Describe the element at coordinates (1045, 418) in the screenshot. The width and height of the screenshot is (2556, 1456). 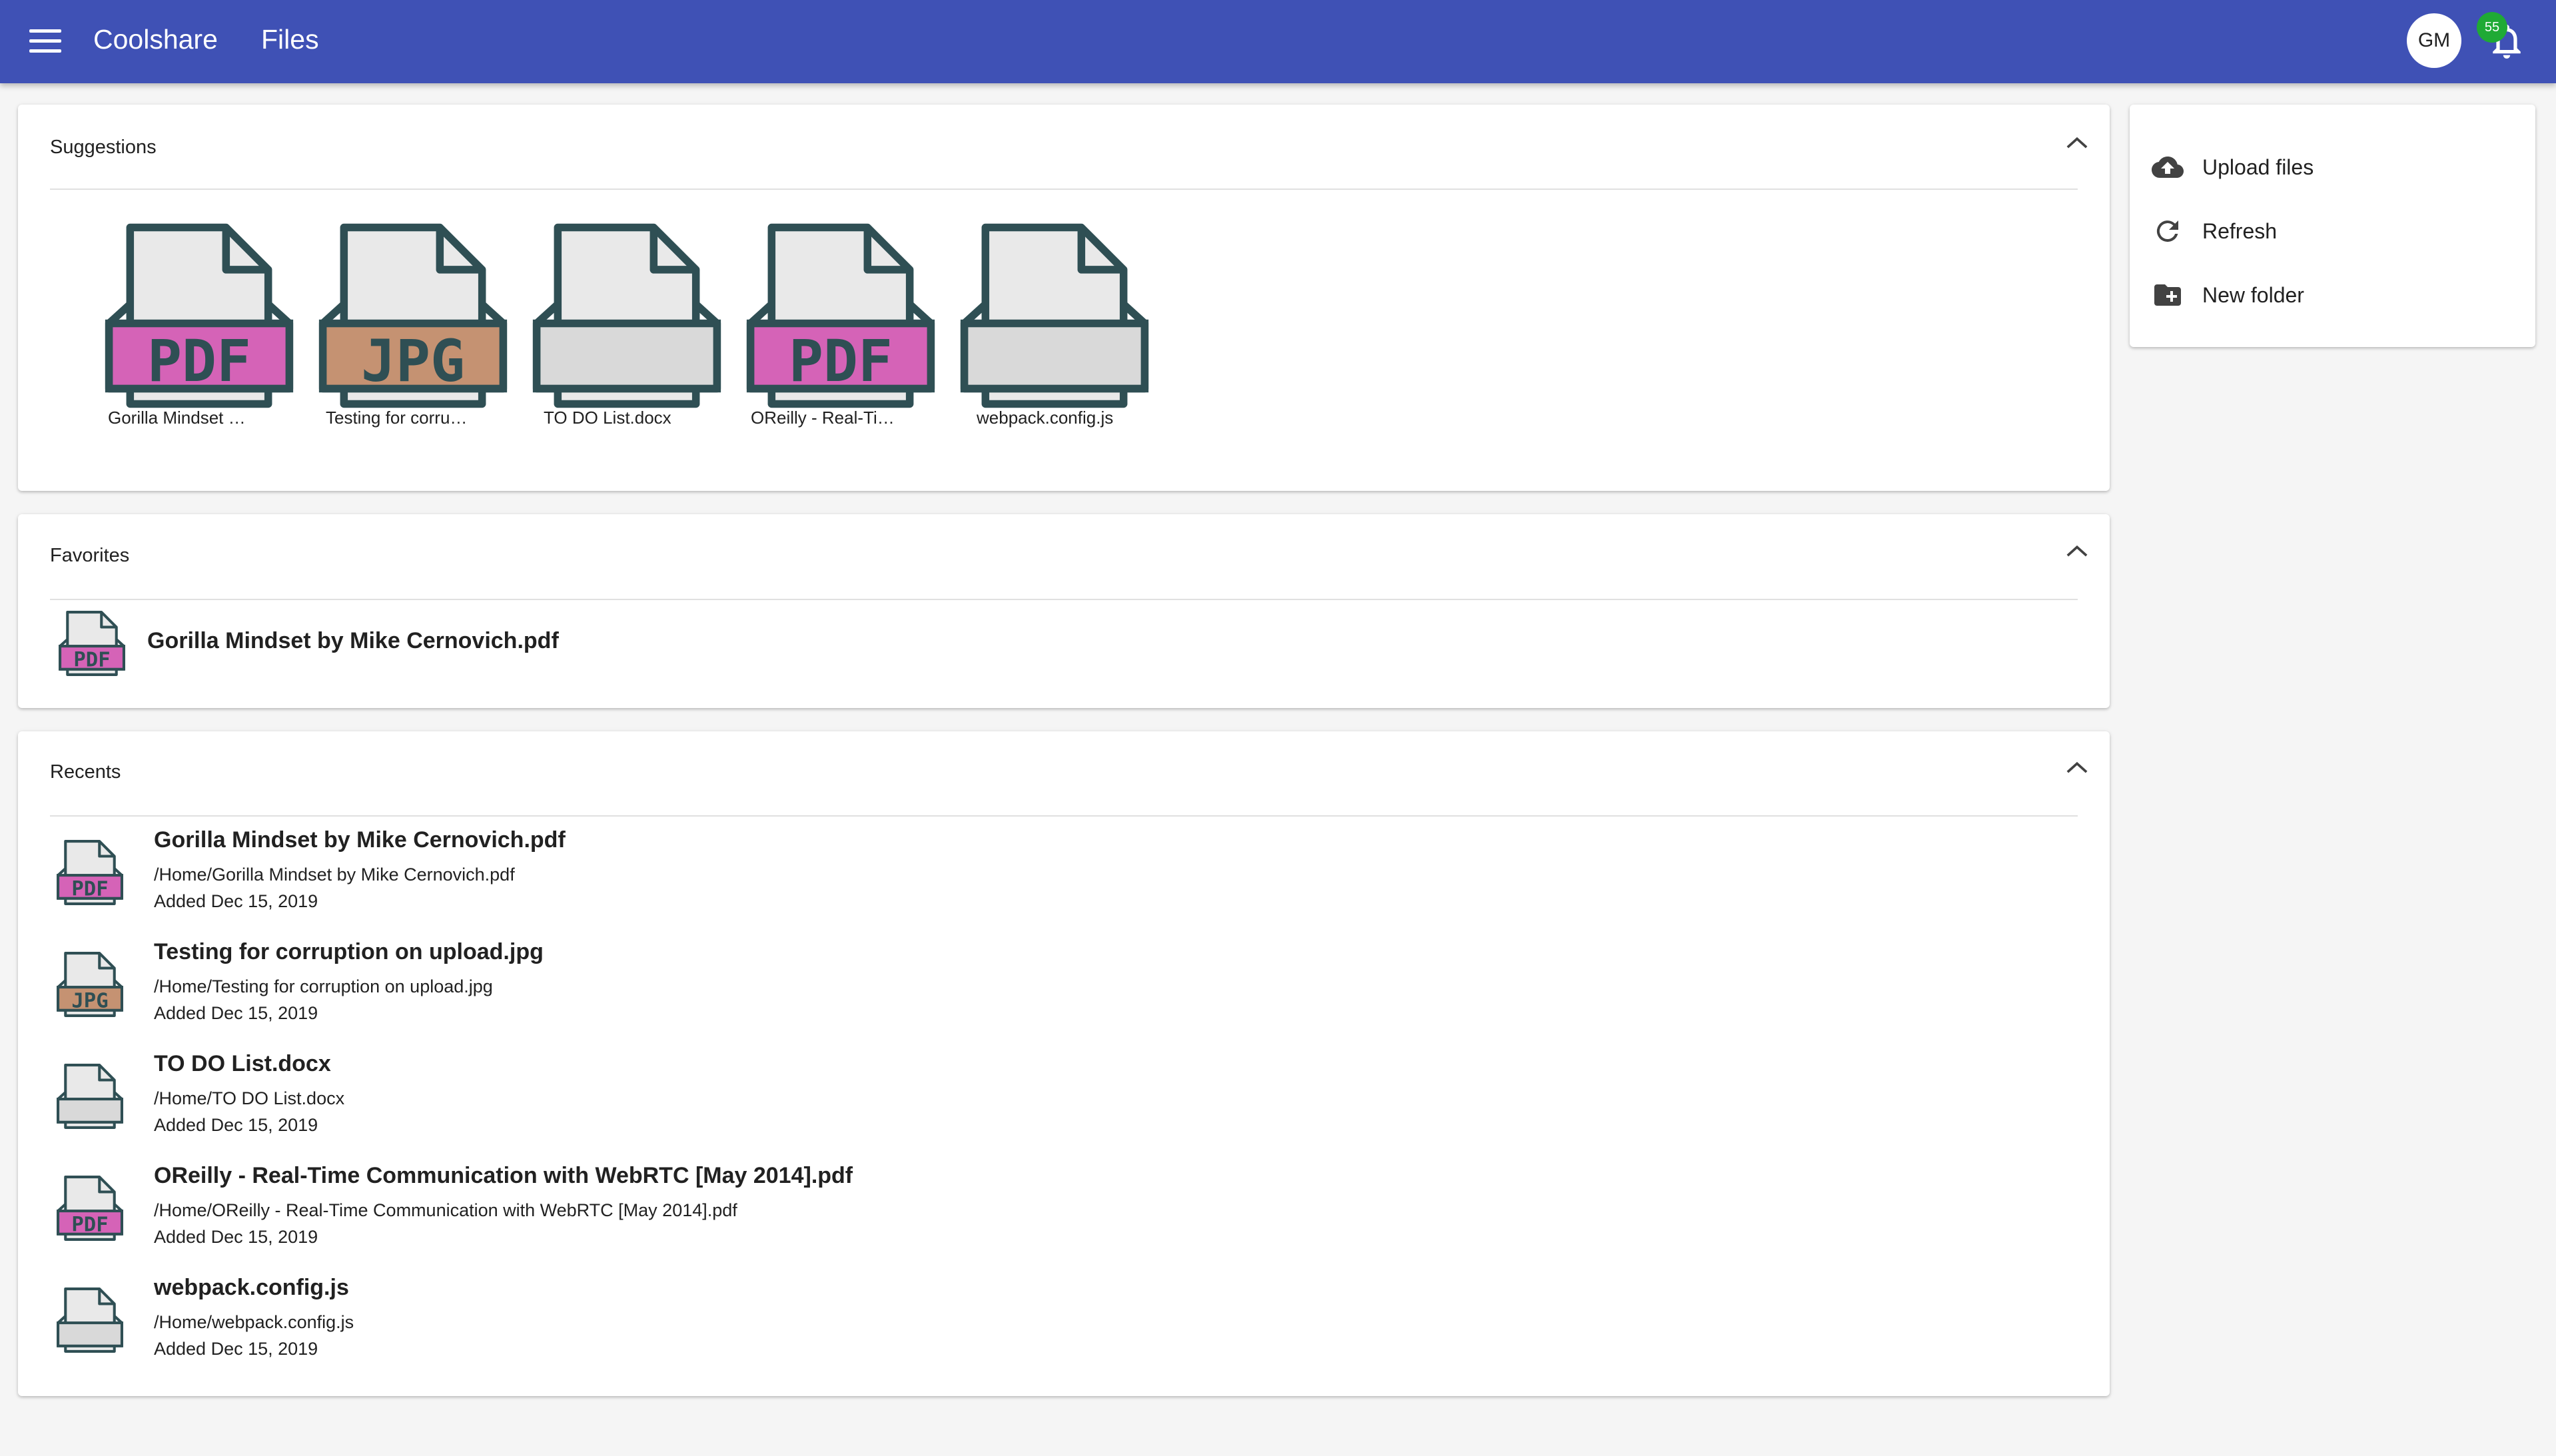
I see `suggestion-item-label: webpack.config.js` at that location.